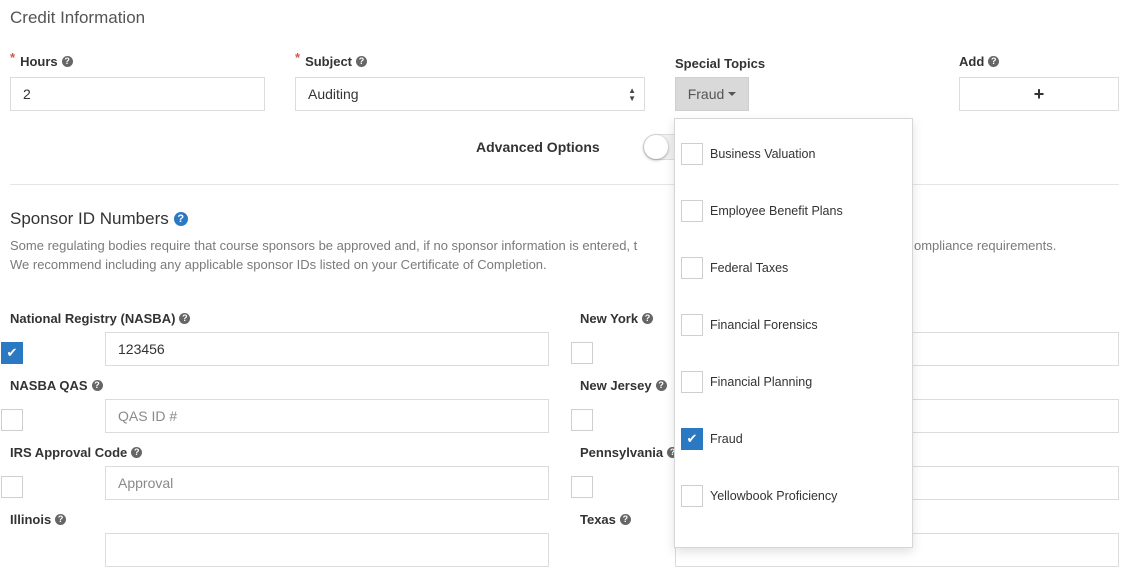  I want to click on dropdown-item-business-valuation: Business Valuation, so click(748, 154).